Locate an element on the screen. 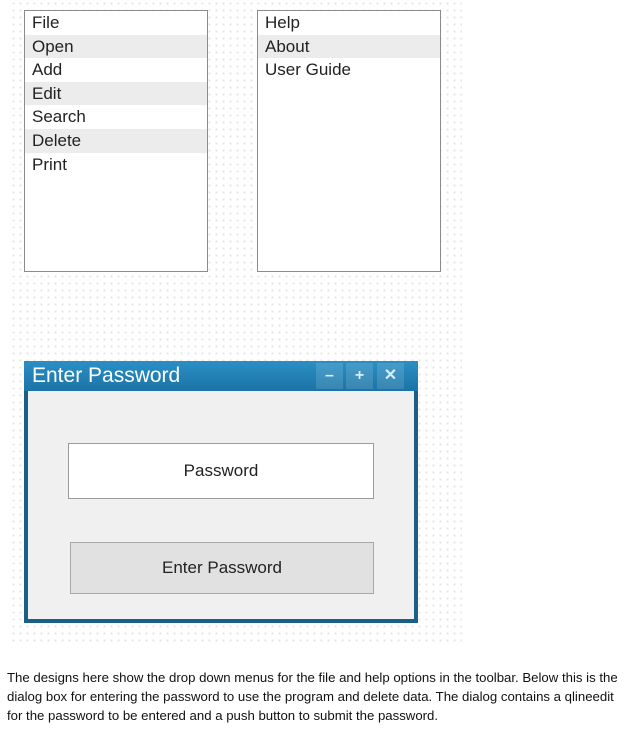 This screenshot has width=627, height=751. menu-item-help: Help is located at coordinates (349, 23).